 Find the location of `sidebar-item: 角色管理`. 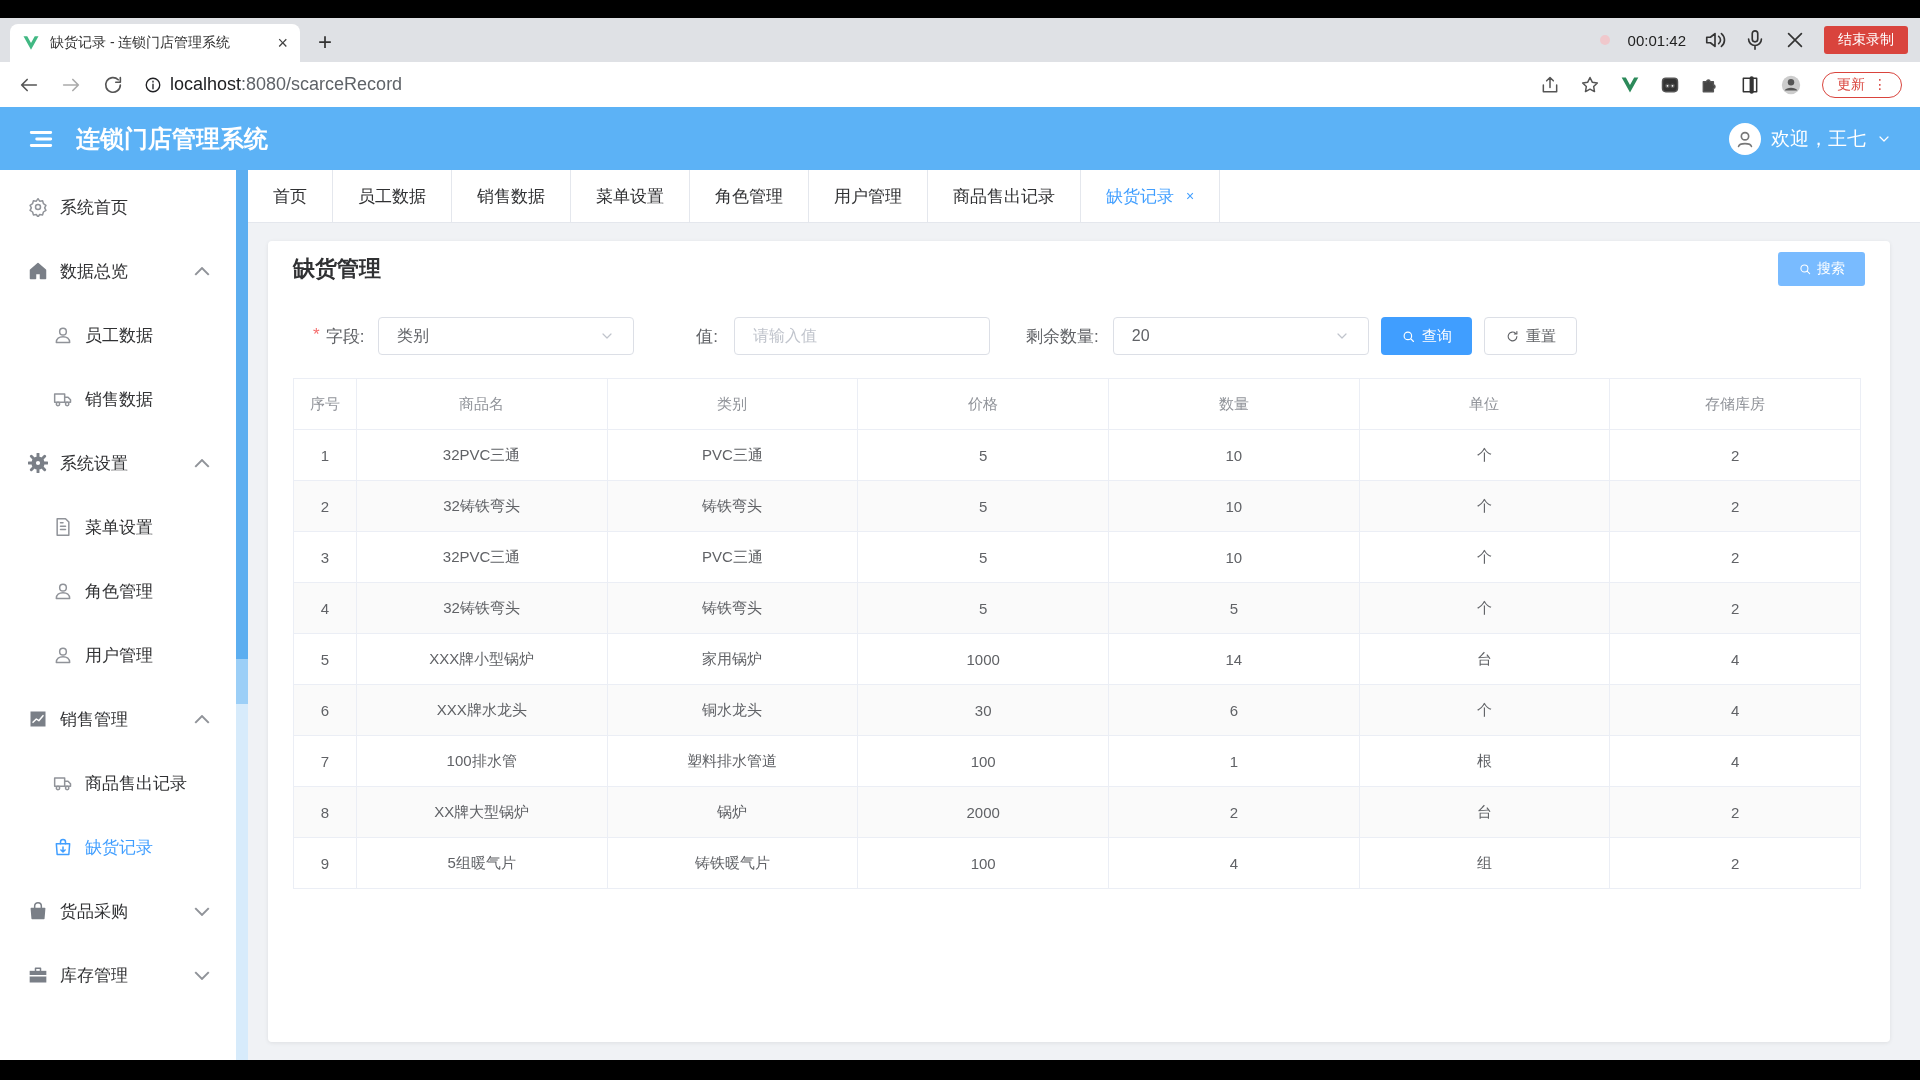

sidebar-item: 角色管理 is located at coordinates (118, 591).